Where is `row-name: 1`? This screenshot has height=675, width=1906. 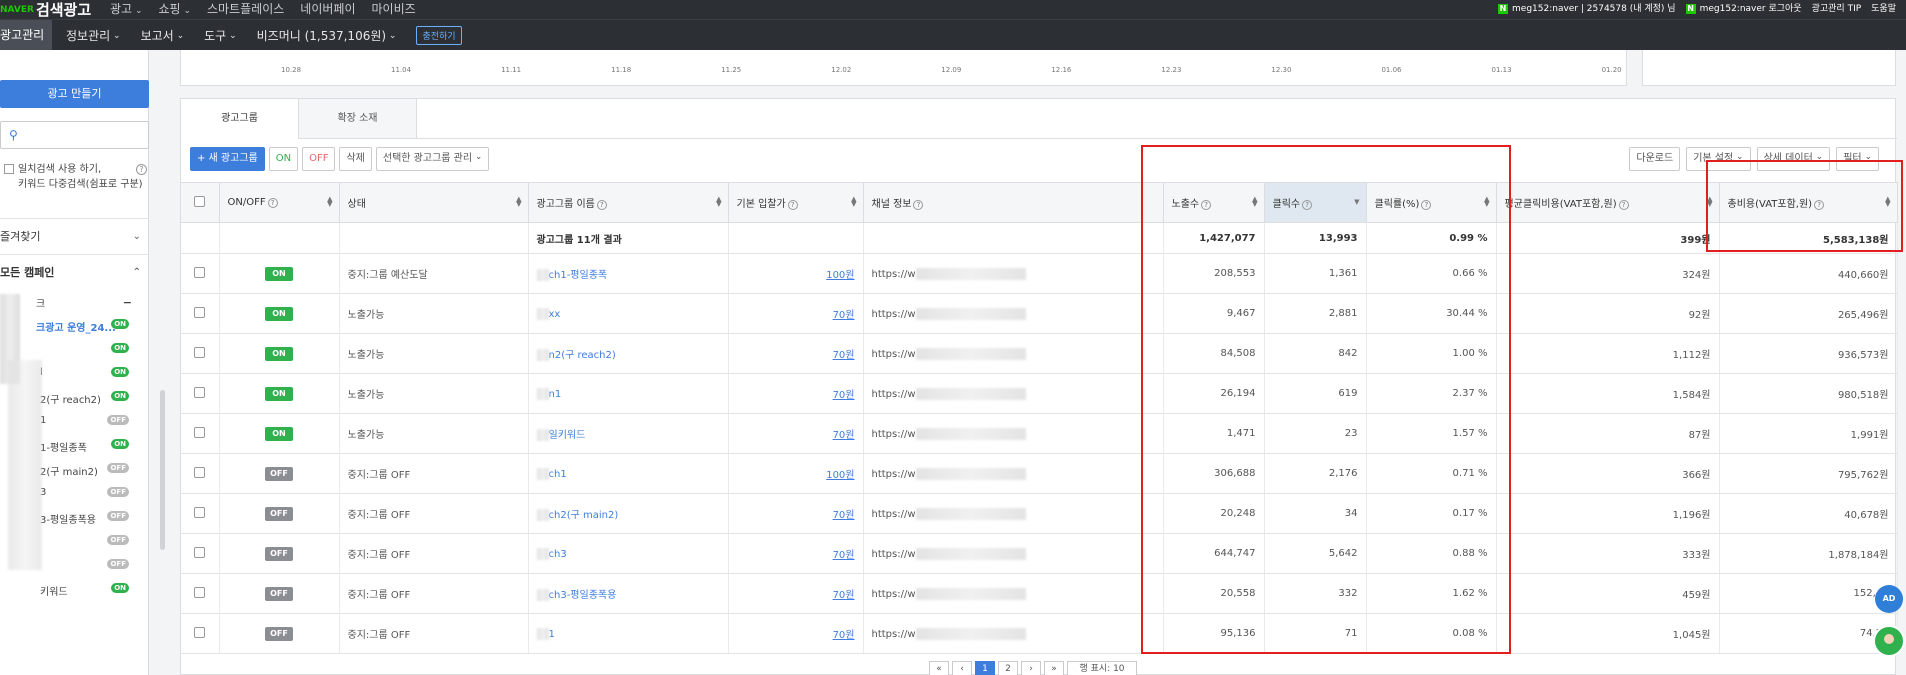
row-name: 1 is located at coordinates (628, 633).